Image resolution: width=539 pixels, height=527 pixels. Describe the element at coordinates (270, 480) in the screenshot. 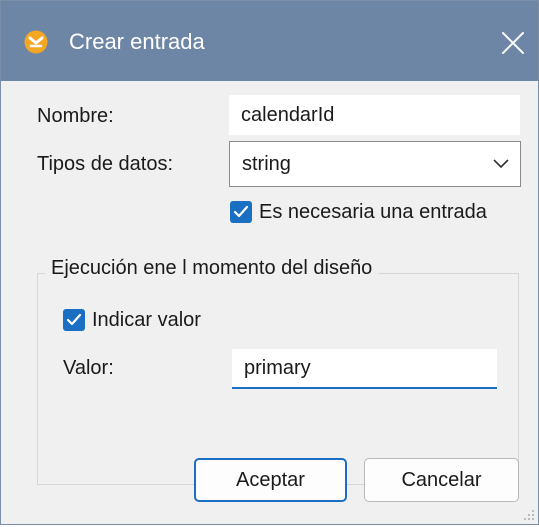

I see `ok-button: Aceptar` at that location.